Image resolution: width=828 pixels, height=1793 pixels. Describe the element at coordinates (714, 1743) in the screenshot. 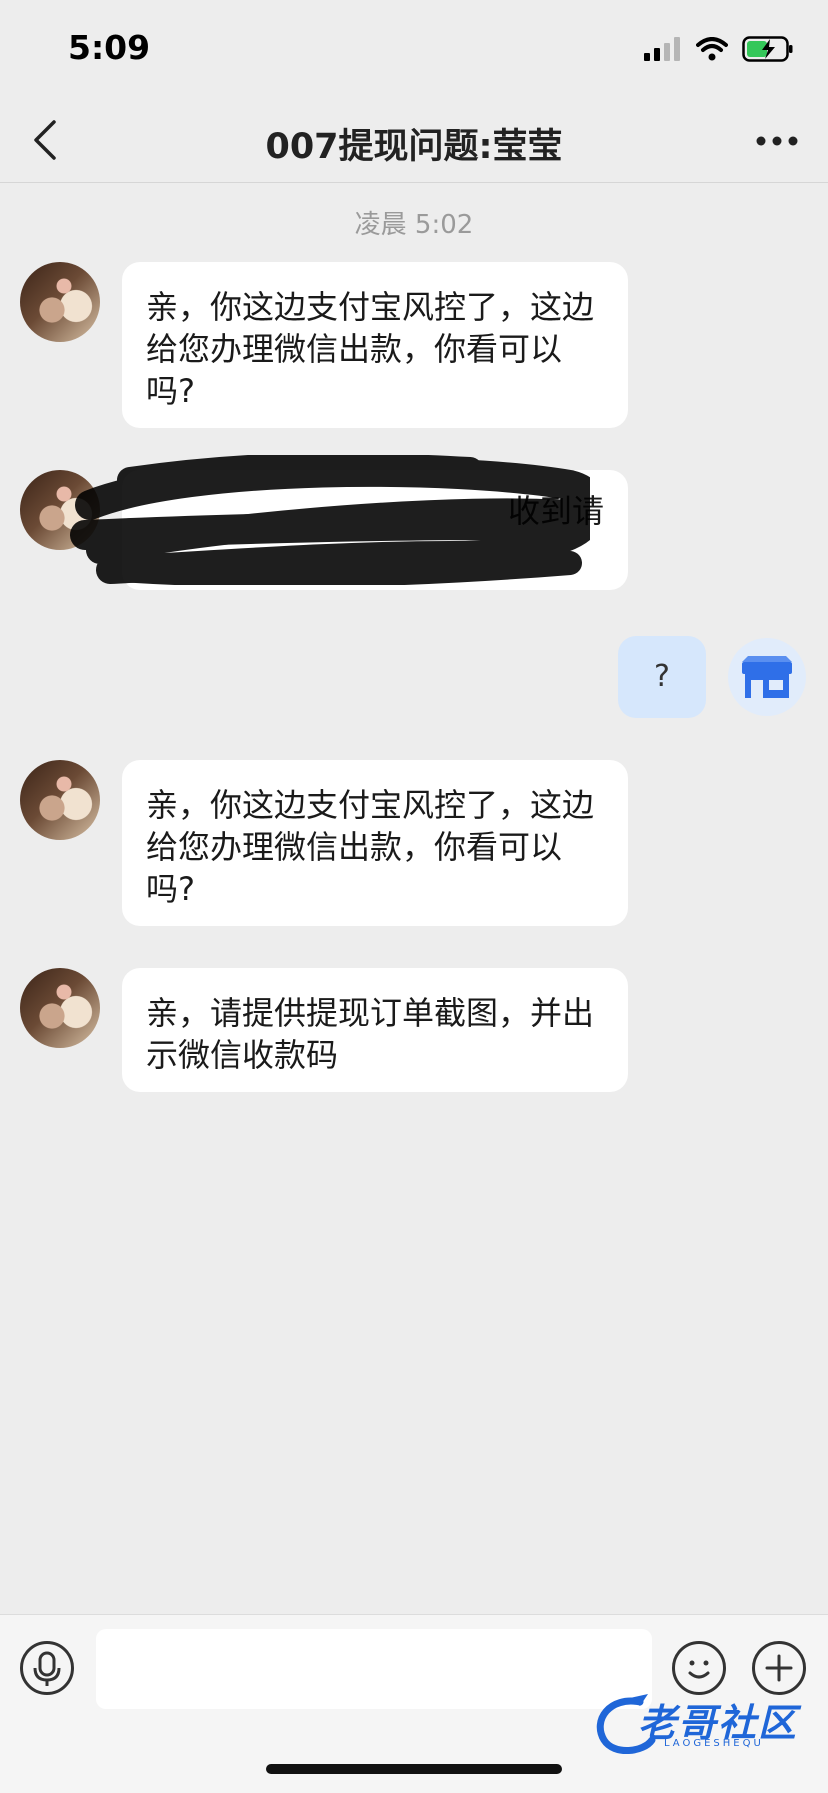

I see `watermark-subtext: LAOGESHEQU` at that location.